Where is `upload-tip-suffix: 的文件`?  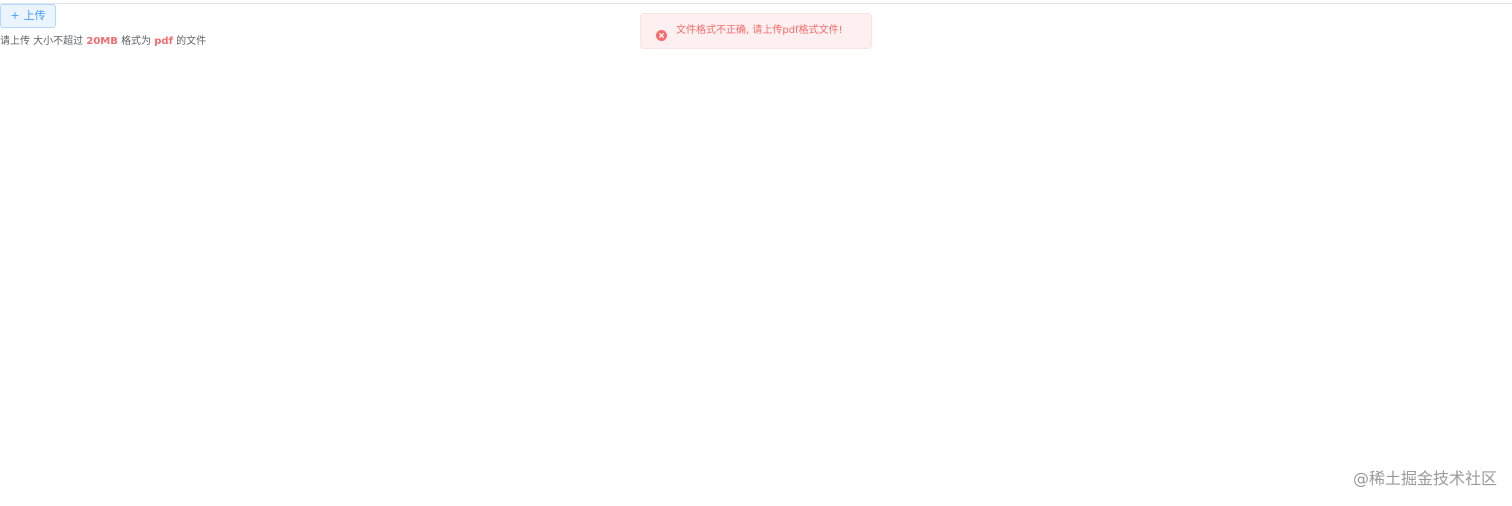
upload-tip-suffix: 的文件 is located at coordinates (191, 41).